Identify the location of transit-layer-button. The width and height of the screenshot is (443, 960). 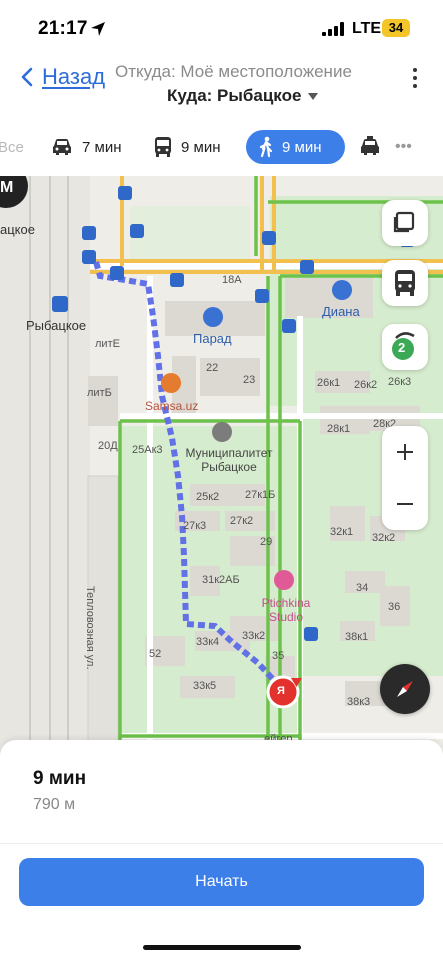
(405, 283).